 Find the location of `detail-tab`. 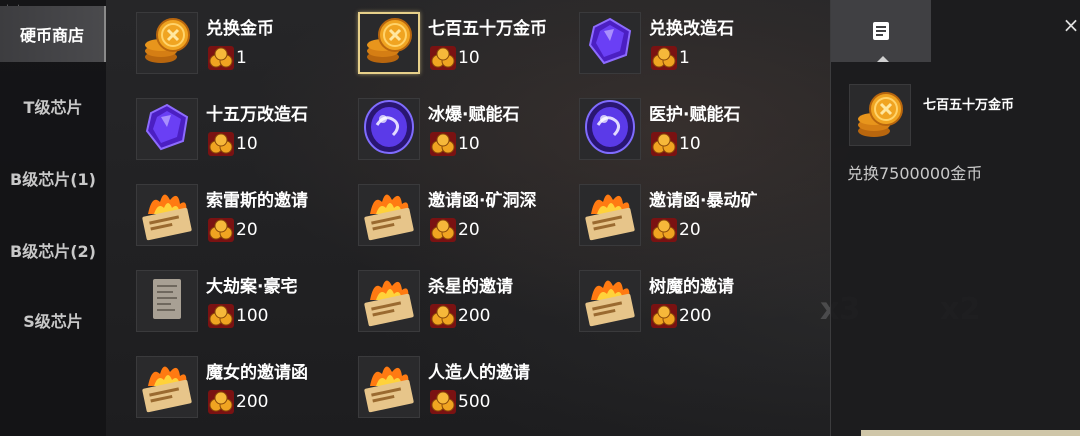

detail-tab is located at coordinates (881, 31).